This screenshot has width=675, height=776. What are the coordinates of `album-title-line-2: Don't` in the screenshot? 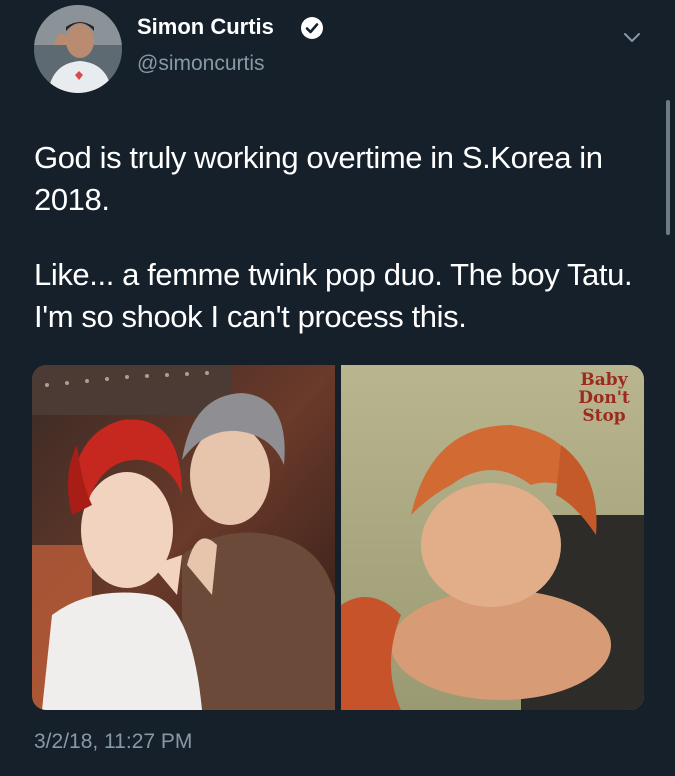 It's located at (604, 398).